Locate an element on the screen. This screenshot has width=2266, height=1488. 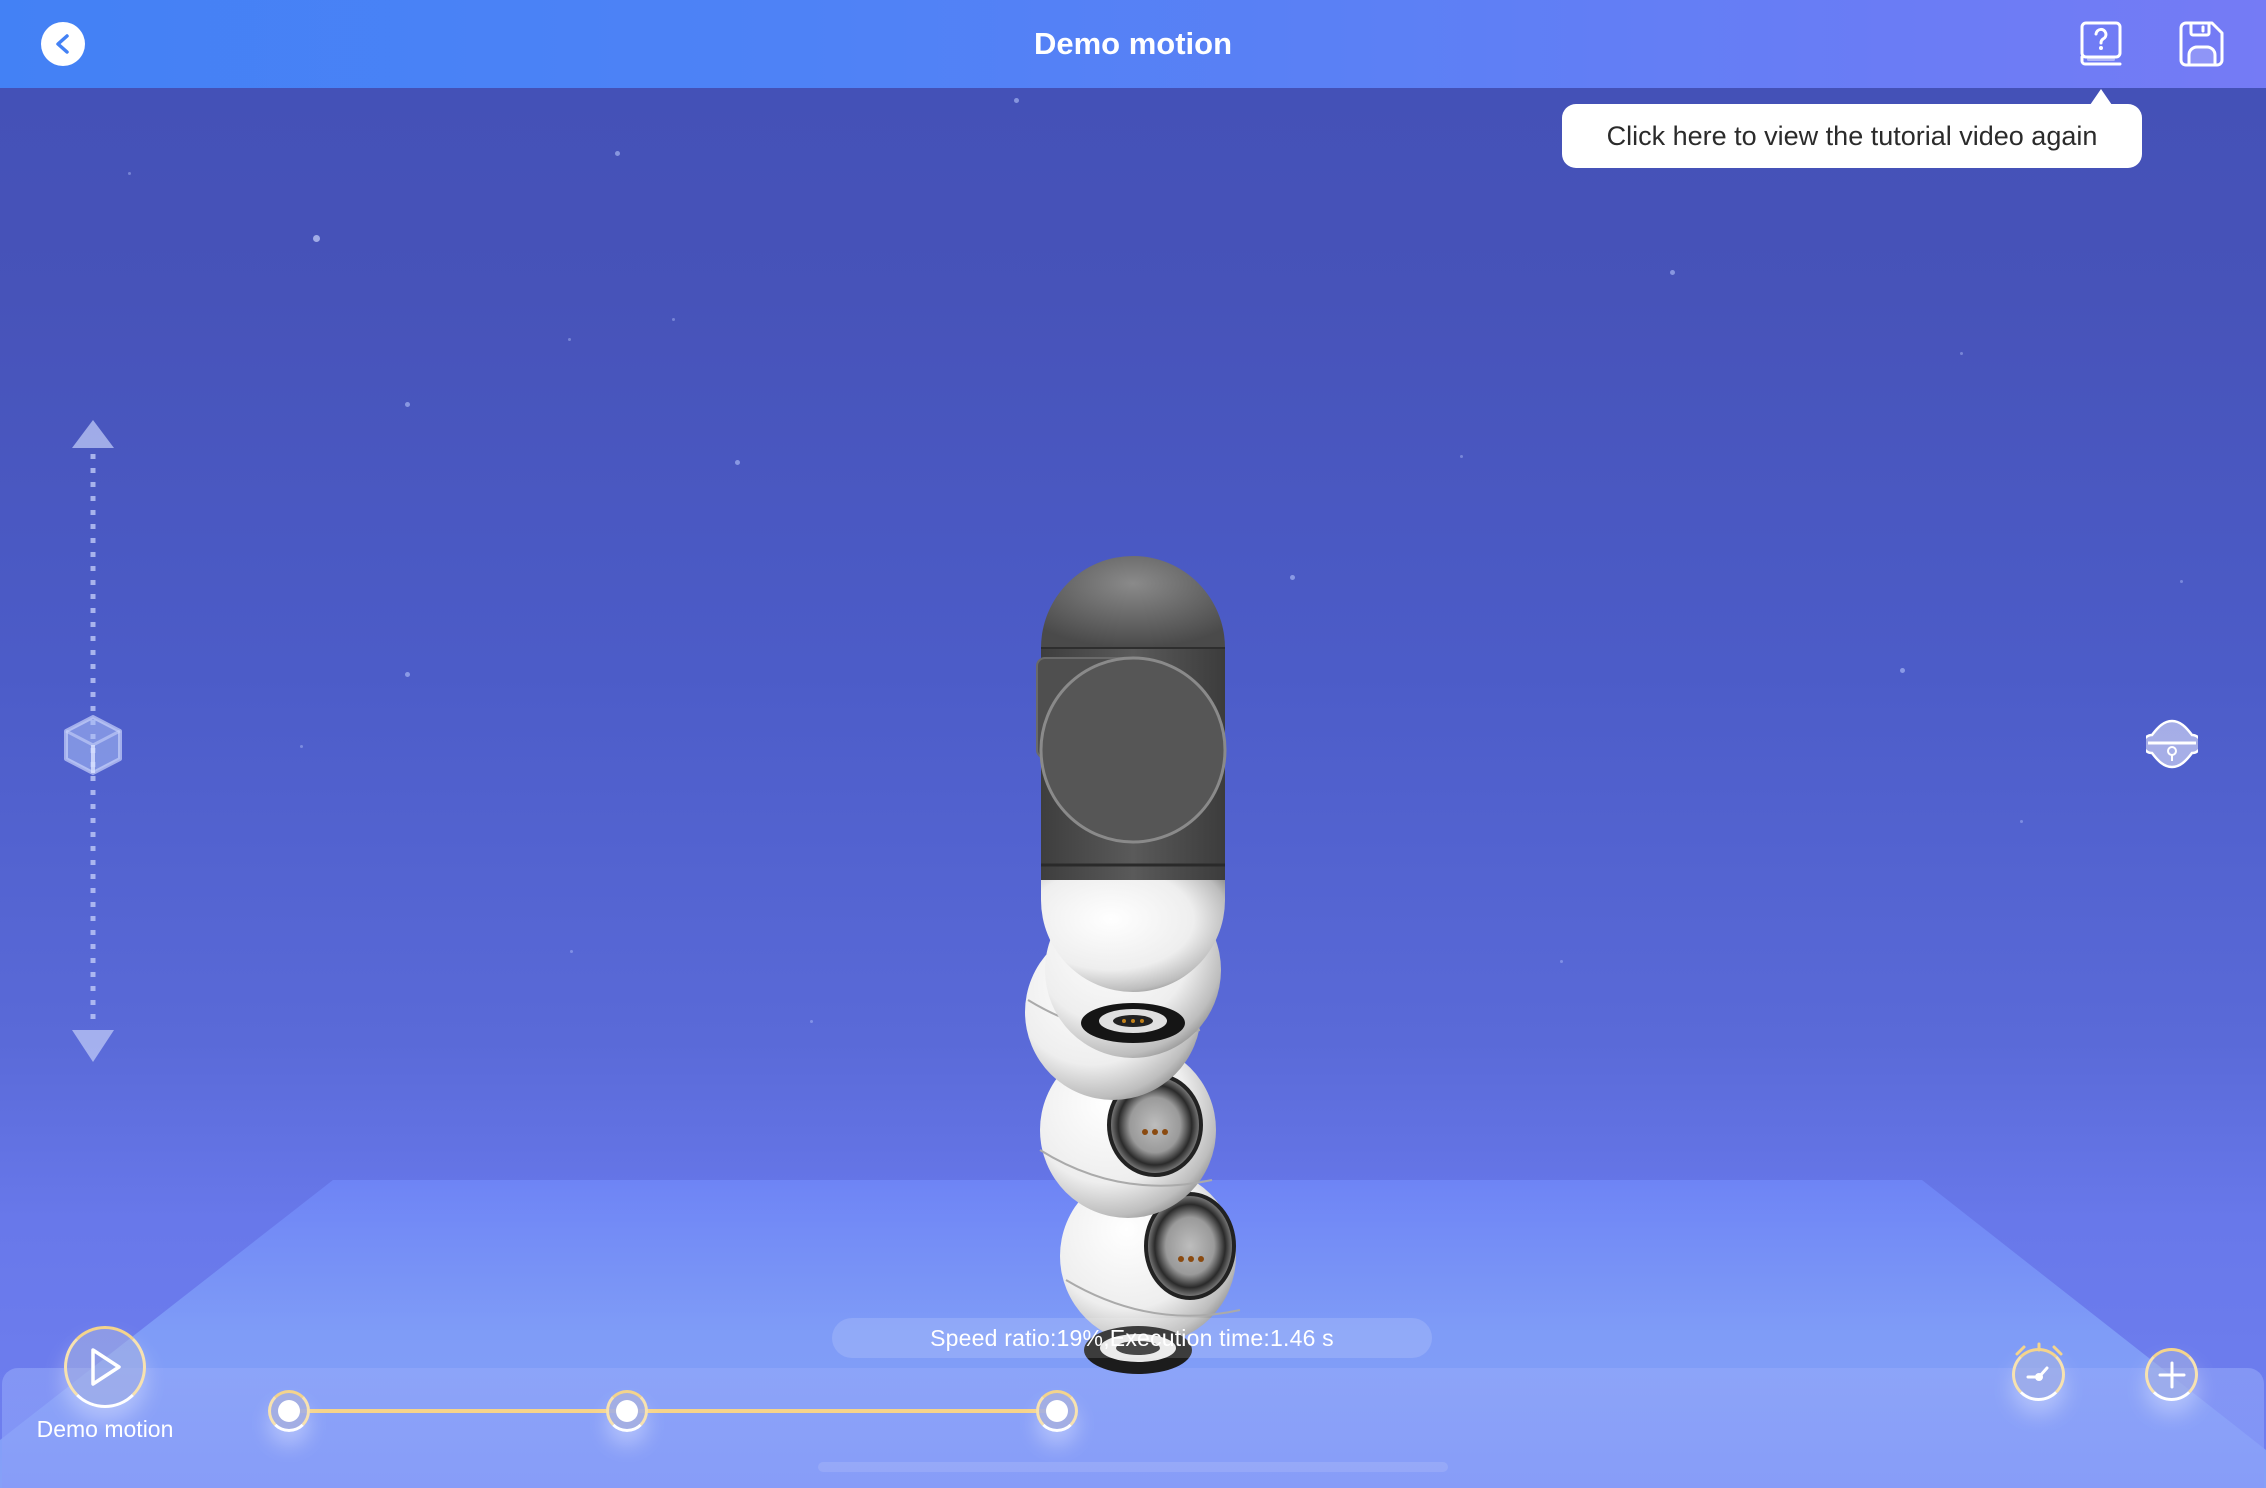
help-button is located at coordinates (2102, 44).